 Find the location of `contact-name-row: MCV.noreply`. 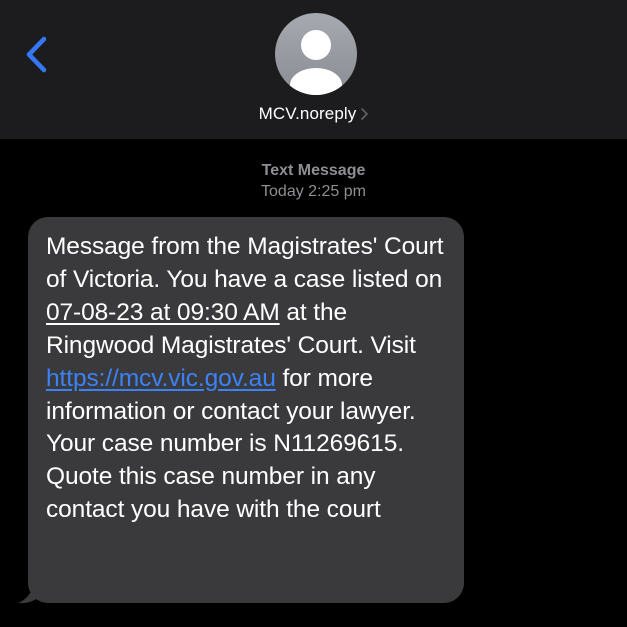

contact-name-row: MCV.noreply is located at coordinates (313, 114).